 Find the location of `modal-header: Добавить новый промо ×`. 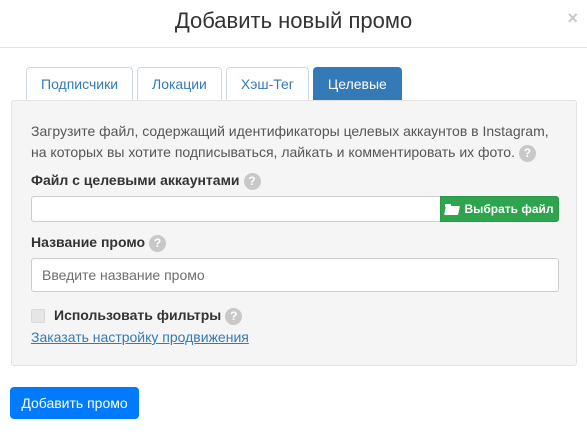

modal-header: Добавить новый промо × is located at coordinates (293, 24).